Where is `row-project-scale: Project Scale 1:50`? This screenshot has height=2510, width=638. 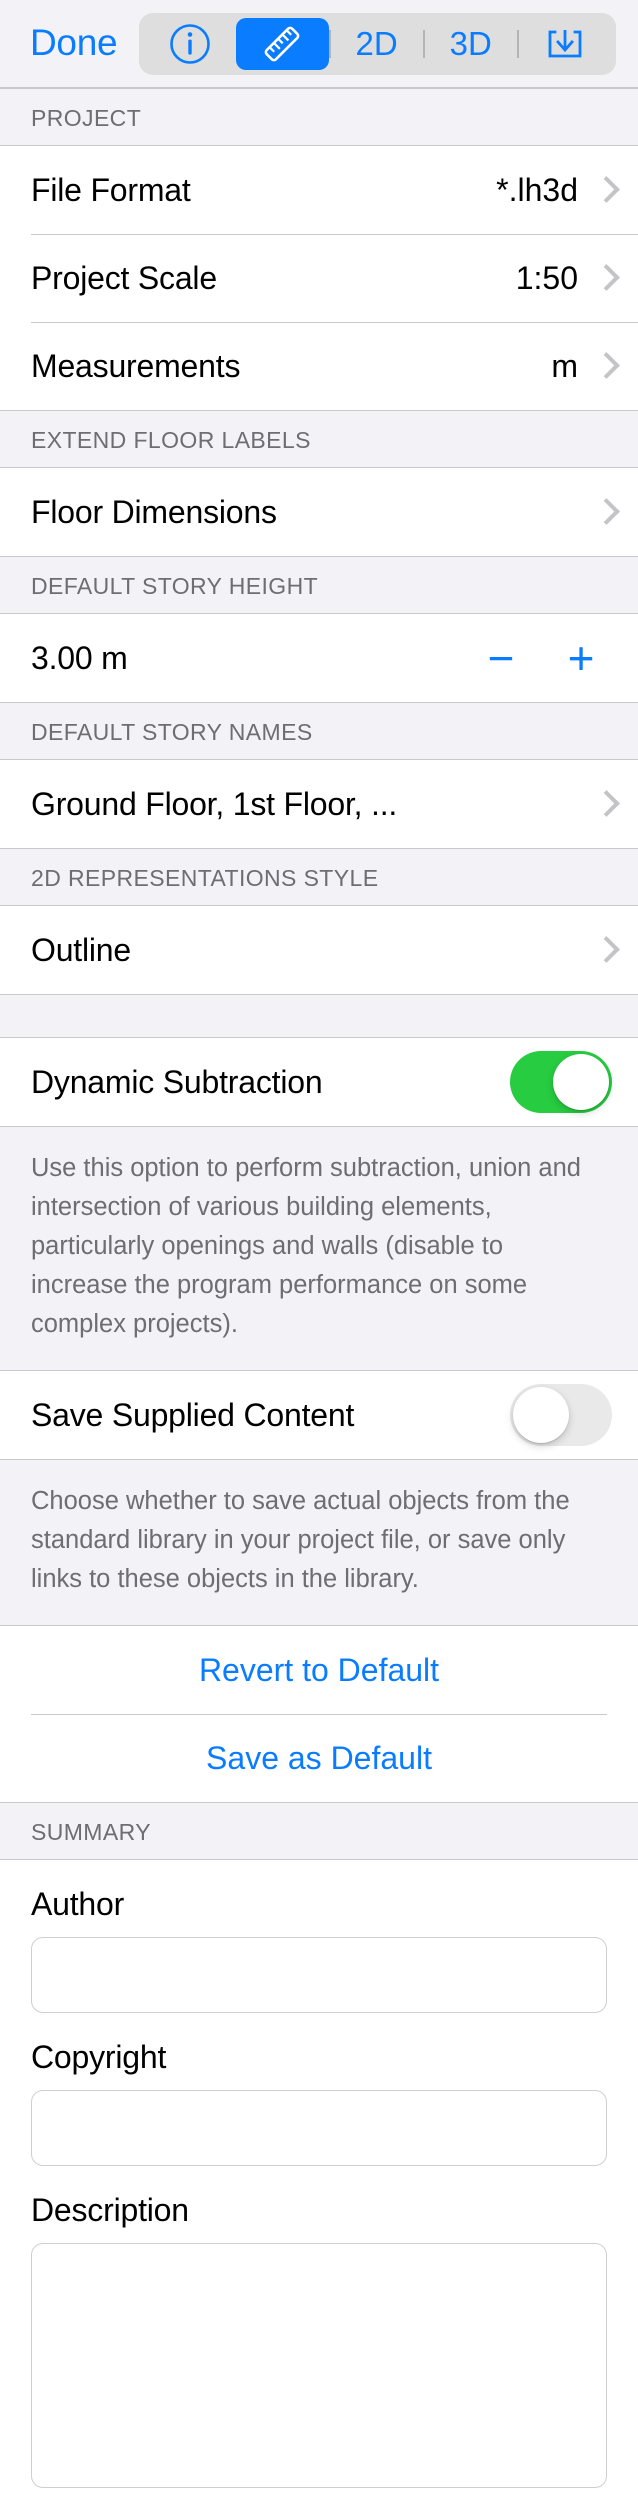 row-project-scale: Project Scale 1:50 is located at coordinates (319, 278).